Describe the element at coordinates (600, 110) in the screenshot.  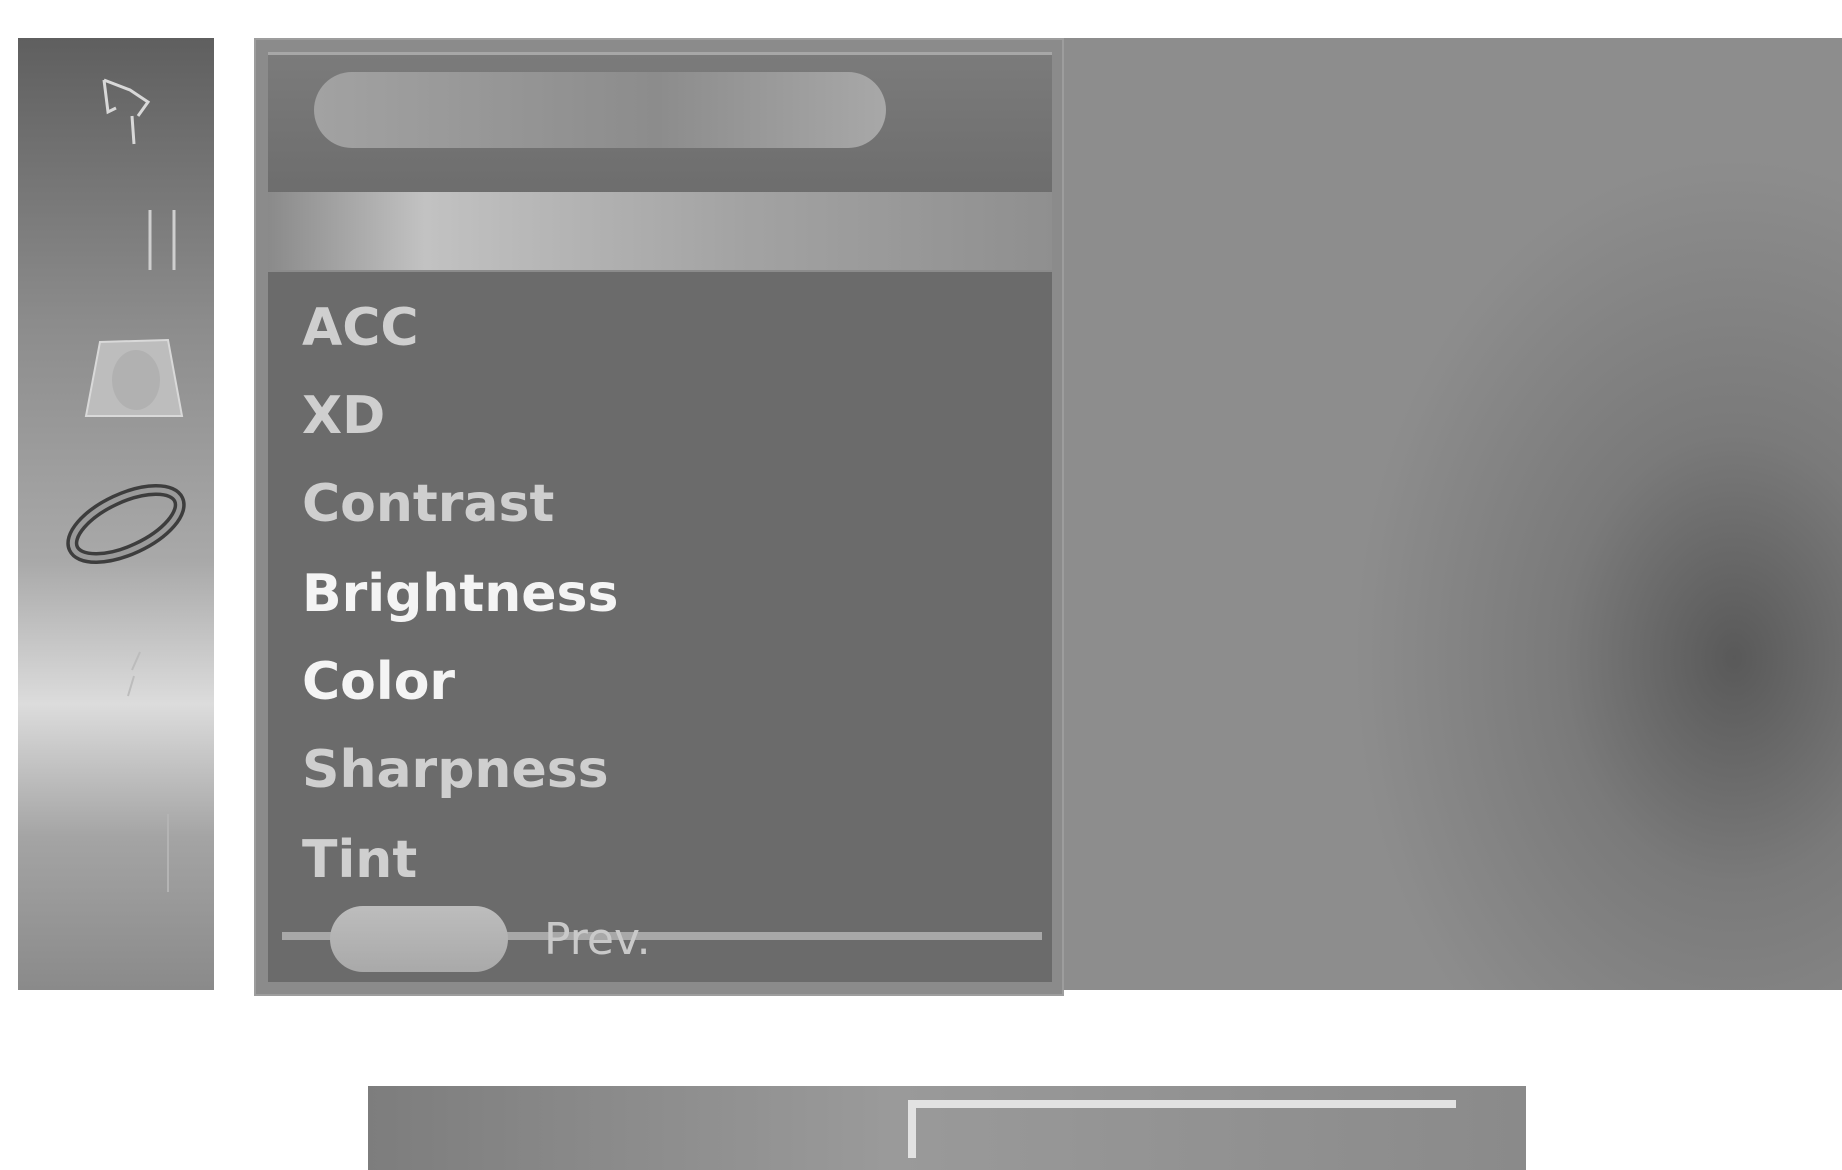
I see `menu-title-pill` at that location.